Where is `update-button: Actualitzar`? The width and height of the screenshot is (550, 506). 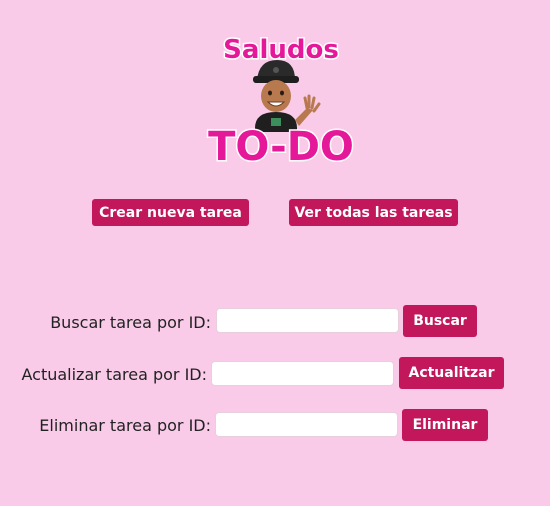 update-button: Actualitzar is located at coordinates (451, 373).